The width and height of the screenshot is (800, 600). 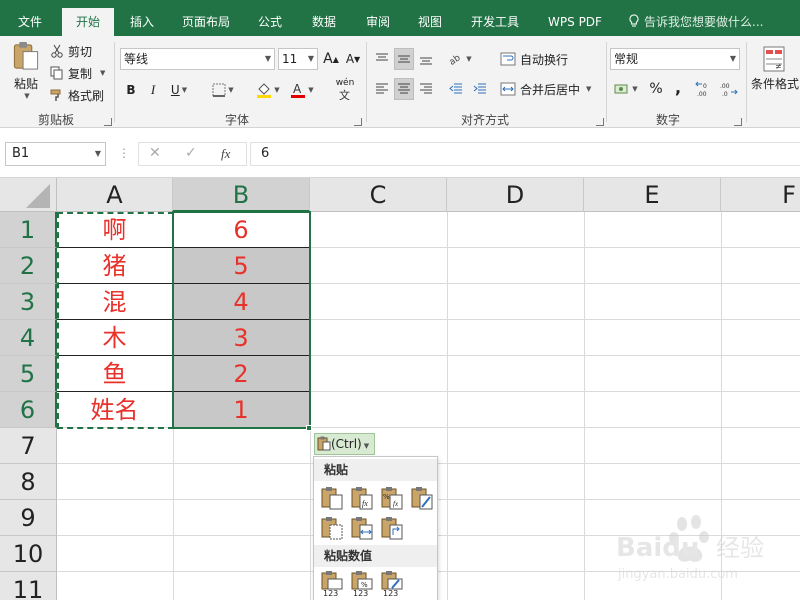 I want to click on increase-indent-button, so click(x=480, y=89).